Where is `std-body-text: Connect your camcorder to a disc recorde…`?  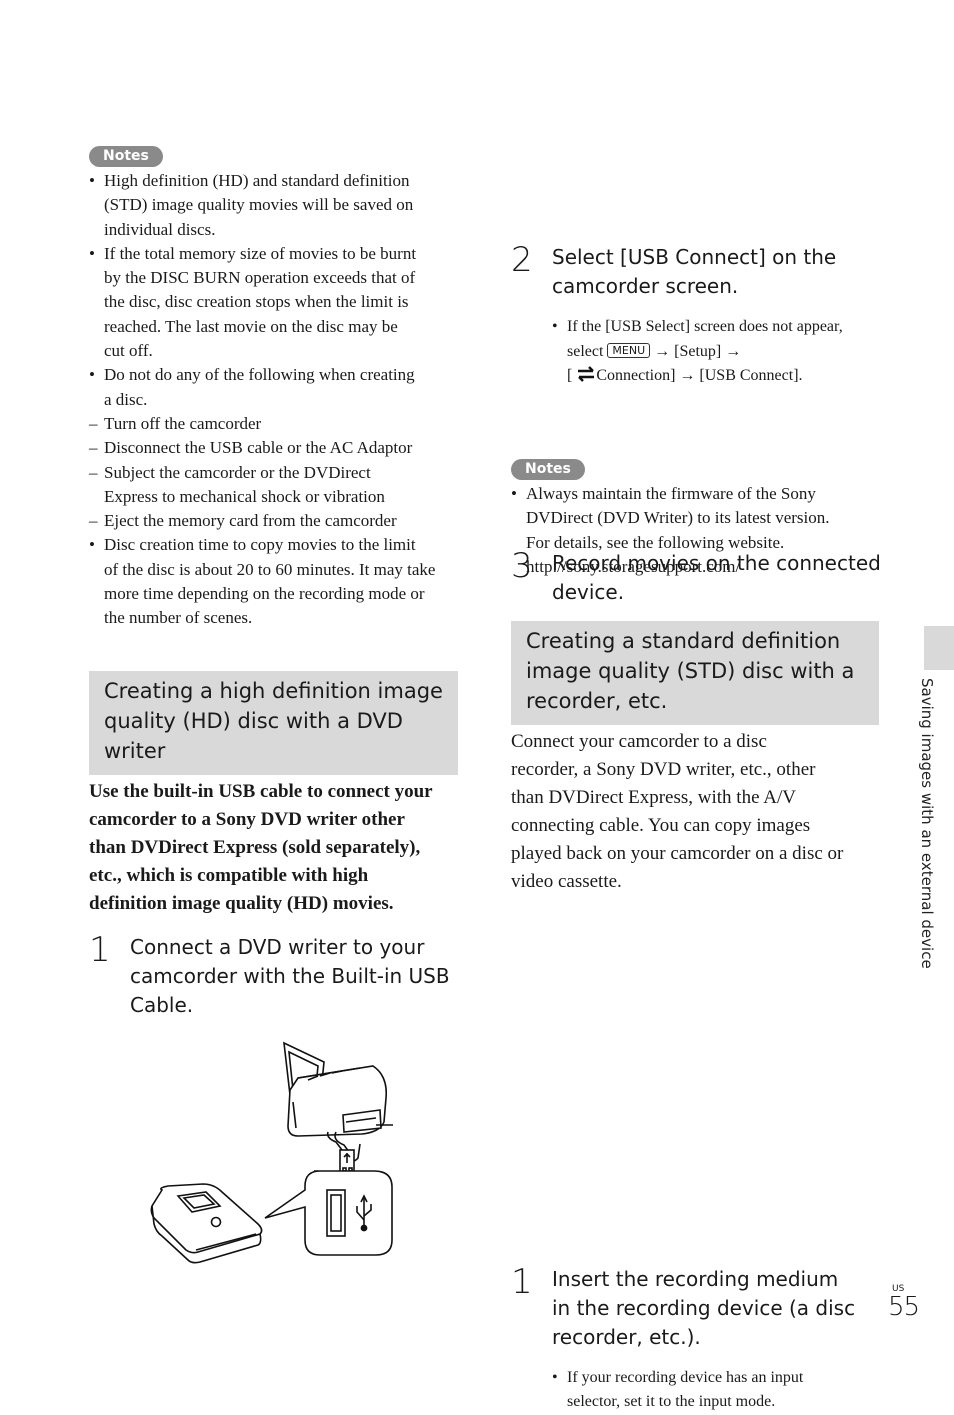
std-body-text: Connect your camcorder to a disc recorde… is located at coordinates (698, 812).